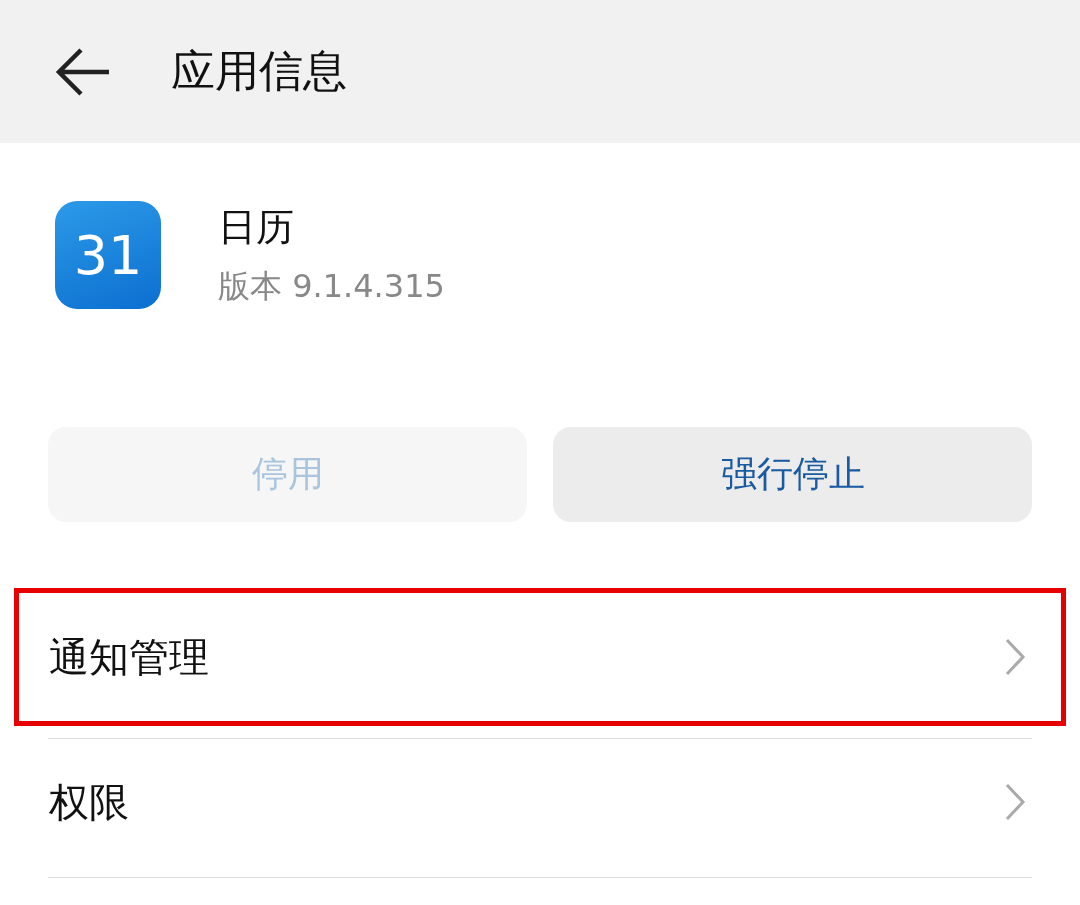 This screenshot has height=905, width=1080. Describe the element at coordinates (331, 286) in the screenshot. I see `app-version: 版本 9.1.4.315` at that location.